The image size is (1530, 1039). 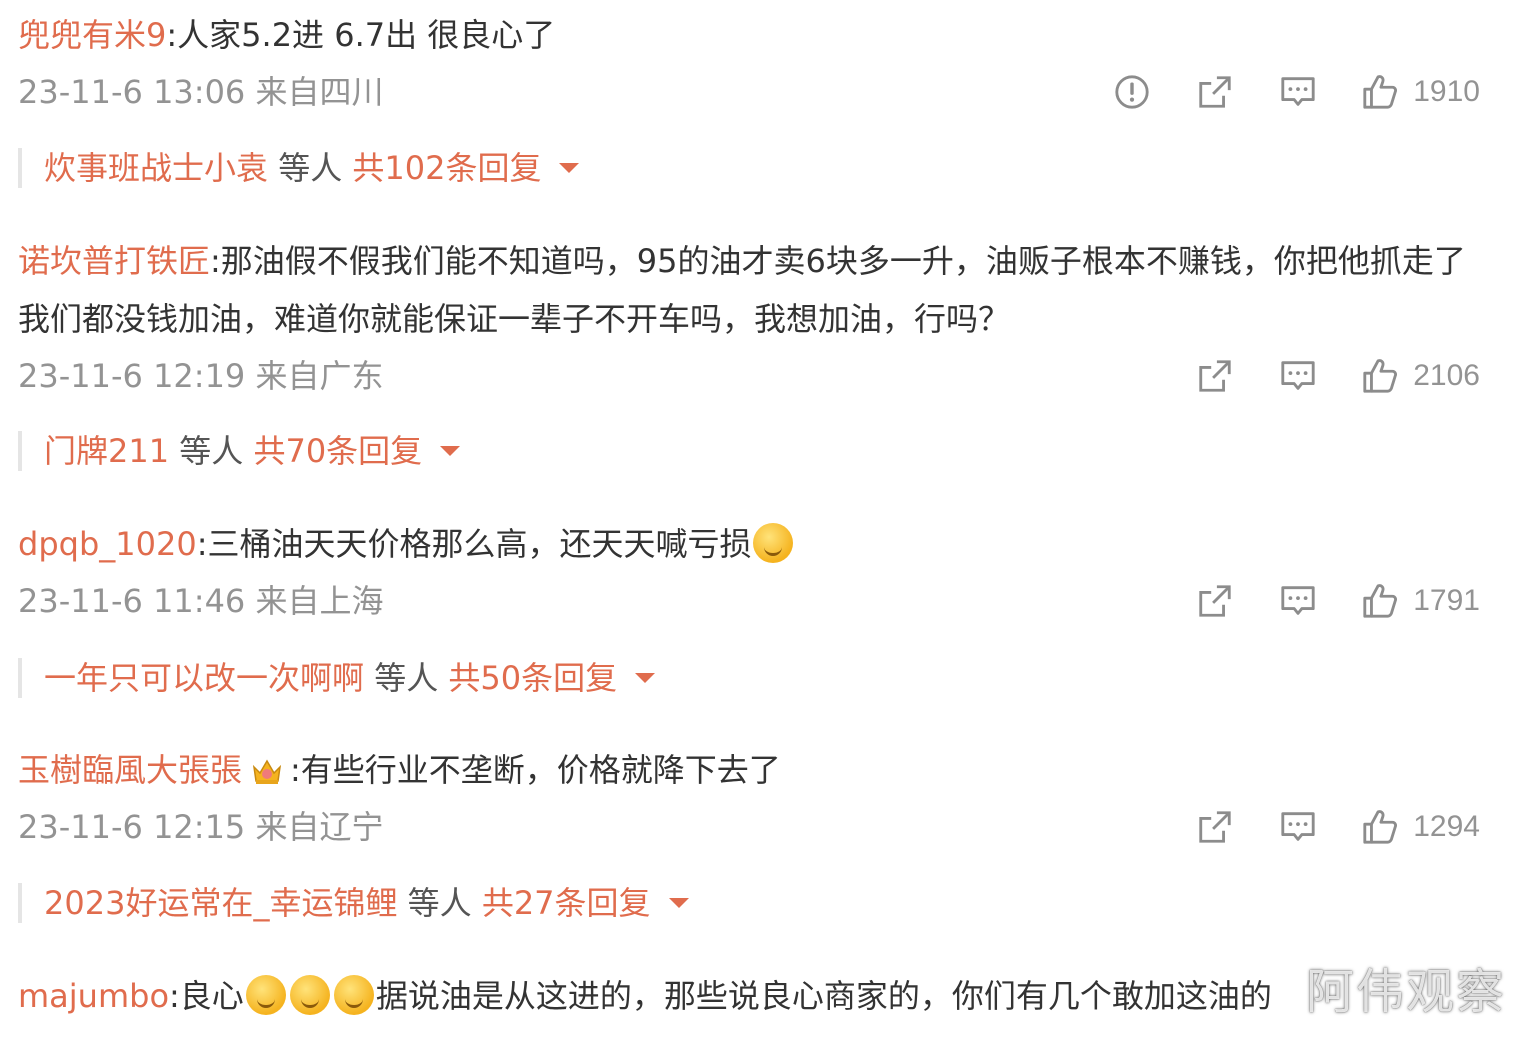 What do you see at coordinates (1446, 600) in the screenshot?
I see `like-count: 1791` at bounding box center [1446, 600].